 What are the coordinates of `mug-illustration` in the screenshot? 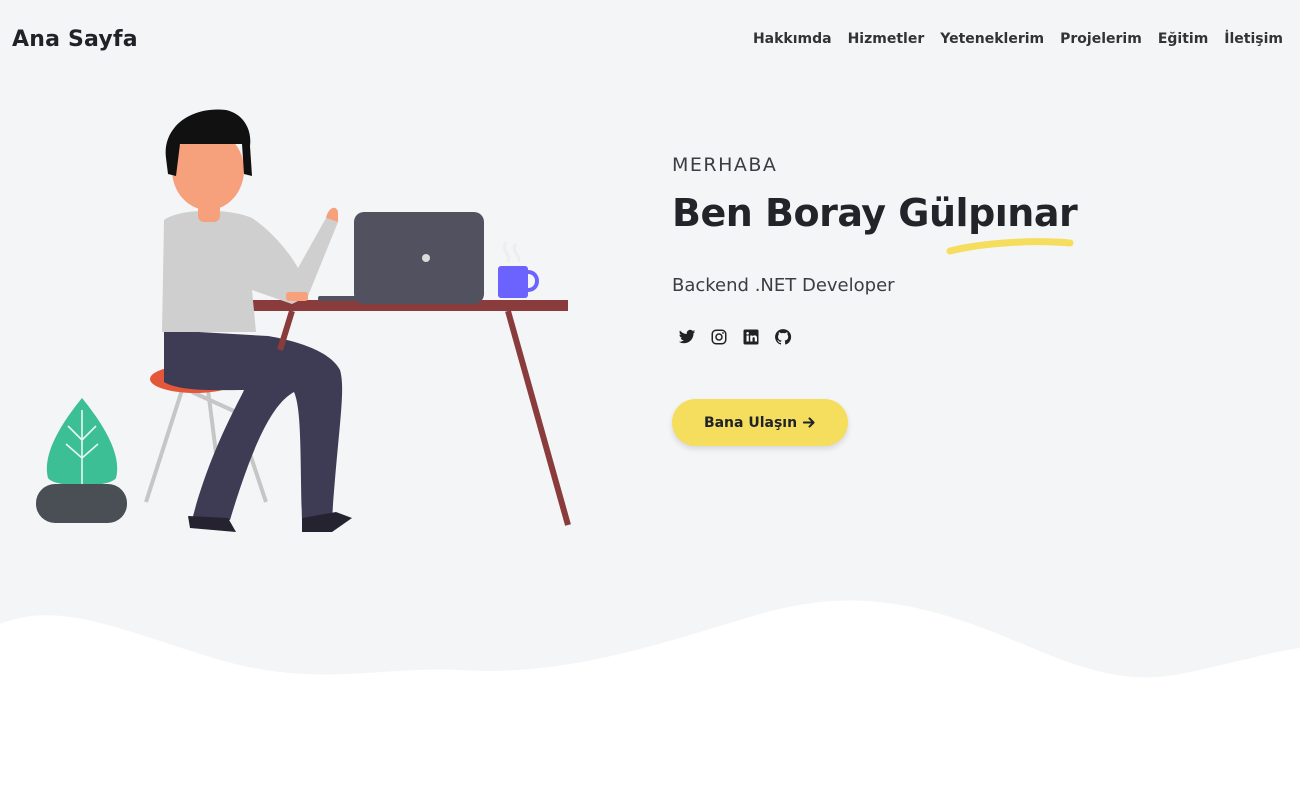 It's located at (518, 269).